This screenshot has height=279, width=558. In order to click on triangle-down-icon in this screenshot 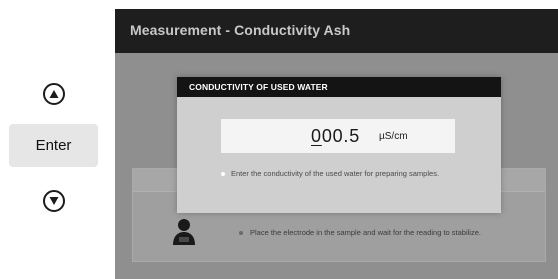, I will do `click(54, 201)`.